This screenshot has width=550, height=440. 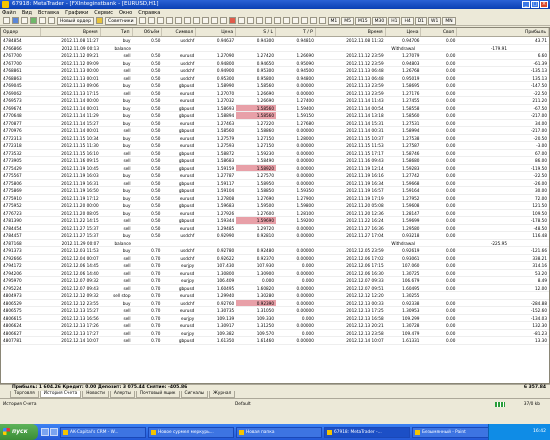 I want to click on templates-icon, so click(x=232, y=20).